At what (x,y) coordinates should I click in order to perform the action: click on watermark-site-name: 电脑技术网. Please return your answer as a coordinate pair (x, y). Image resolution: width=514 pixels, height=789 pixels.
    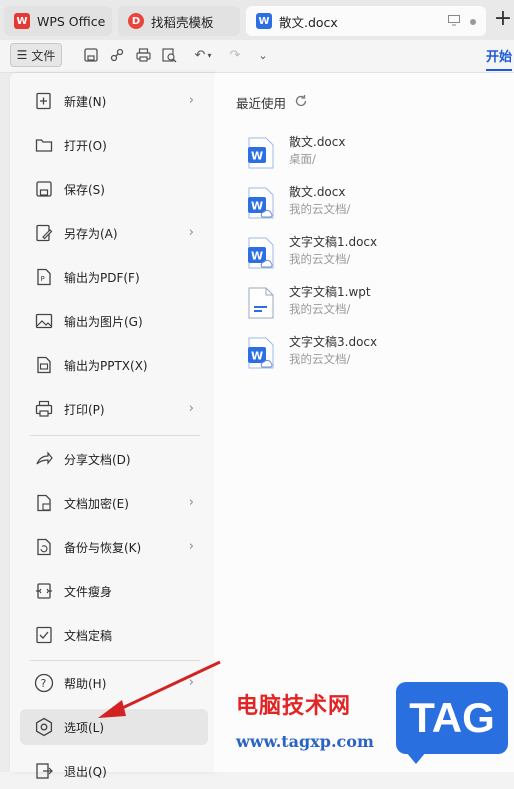
    Looking at the image, I should click on (294, 706).